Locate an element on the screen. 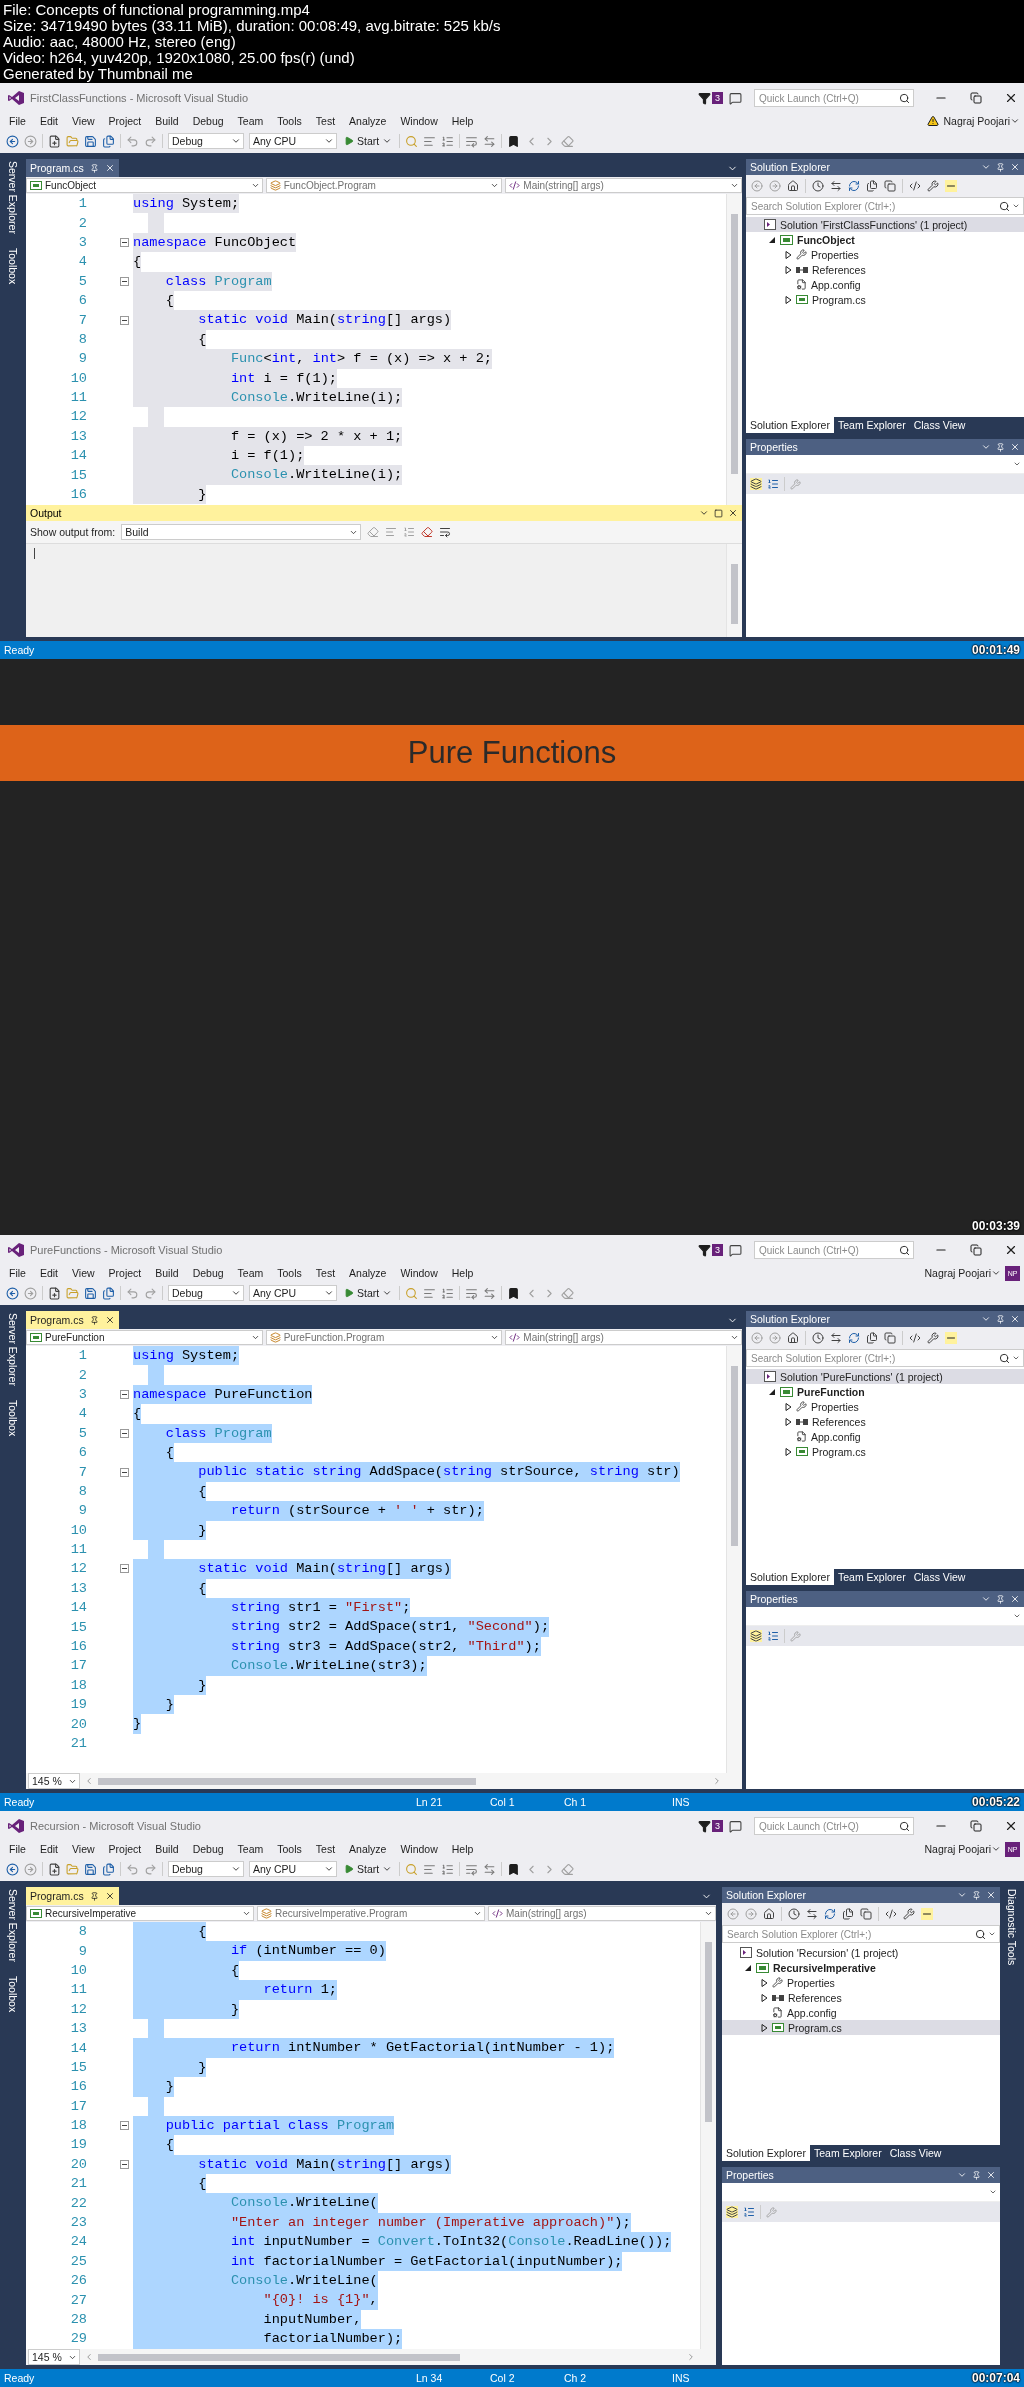  search-field: Search Solution Explorer (Ctrl+;) is located at coordinates (885, 1358).